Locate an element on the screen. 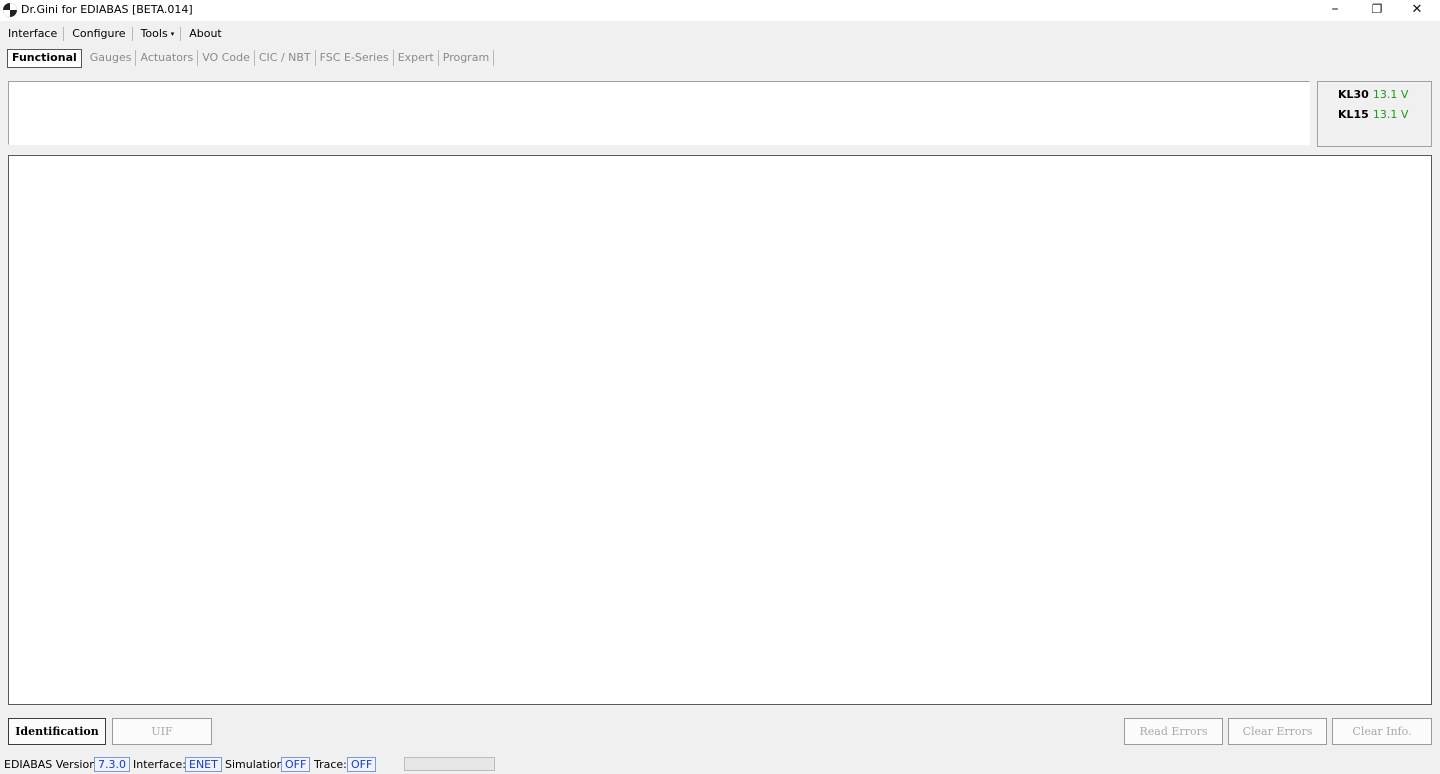 This screenshot has height=774, width=1440. trace-label: Trace: is located at coordinates (330, 764).